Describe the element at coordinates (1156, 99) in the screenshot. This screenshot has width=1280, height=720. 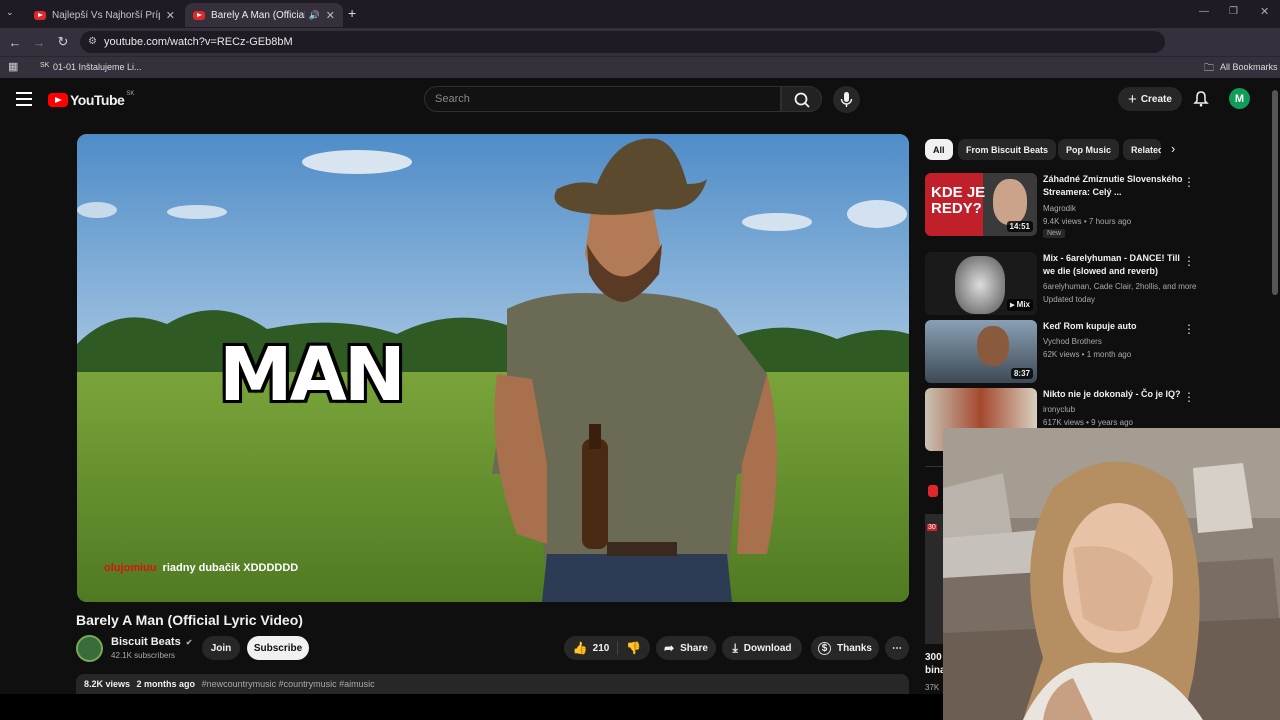
I see `create-label: Create` at that location.